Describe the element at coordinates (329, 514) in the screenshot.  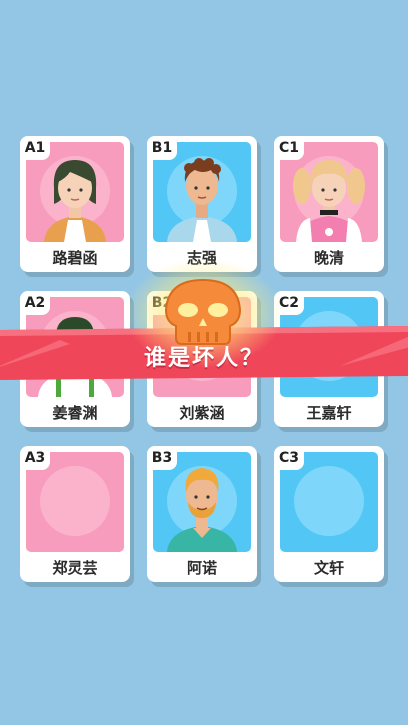
I see `suspect-card-c3: C3 文轩` at that location.